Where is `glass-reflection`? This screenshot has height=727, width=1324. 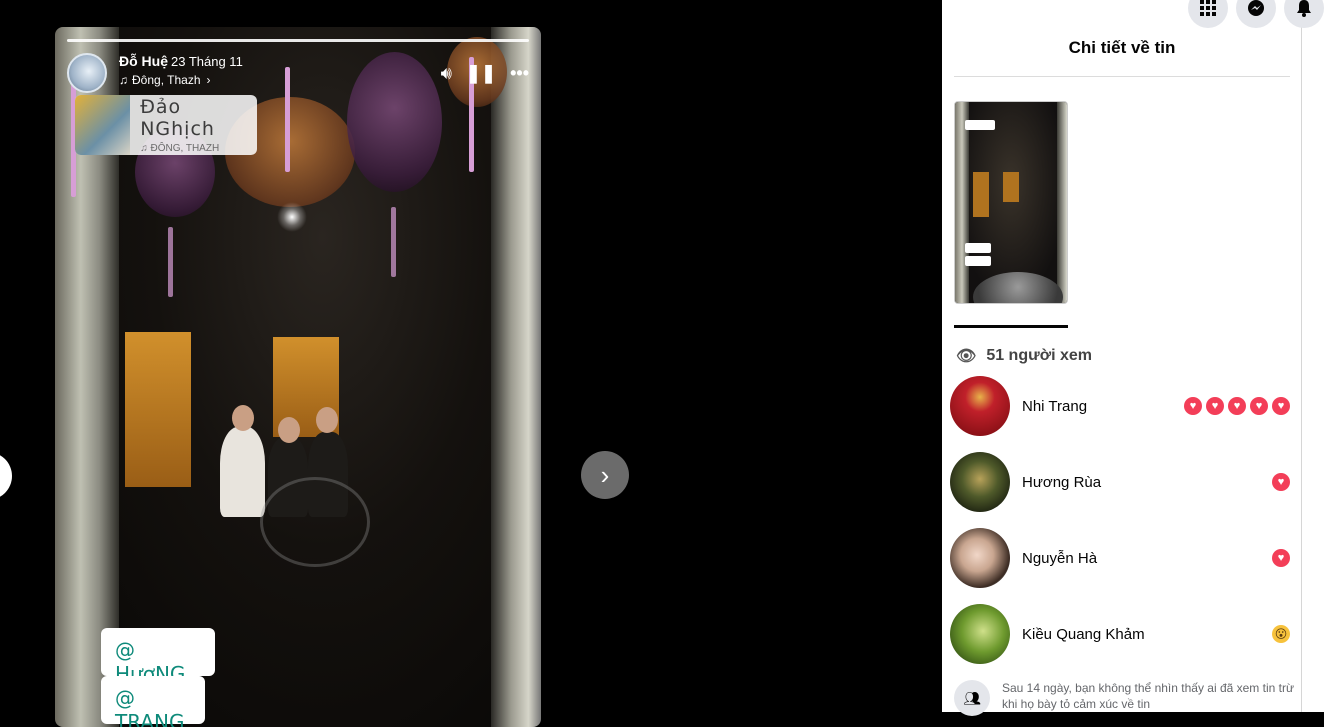
glass-reflection is located at coordinates (315, 522).